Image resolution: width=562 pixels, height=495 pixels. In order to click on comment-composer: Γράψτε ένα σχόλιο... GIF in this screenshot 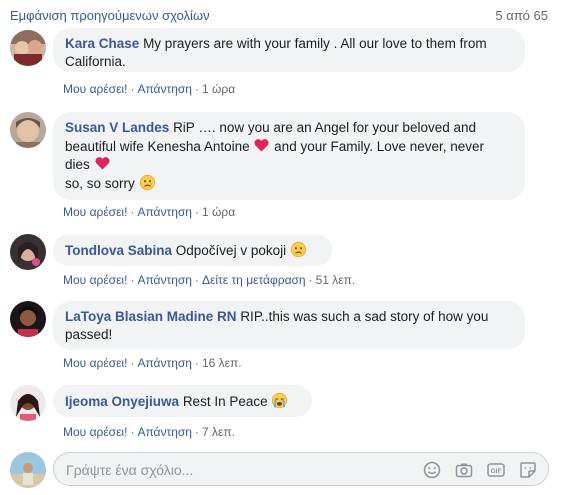, I will do `click(281, 470)`.